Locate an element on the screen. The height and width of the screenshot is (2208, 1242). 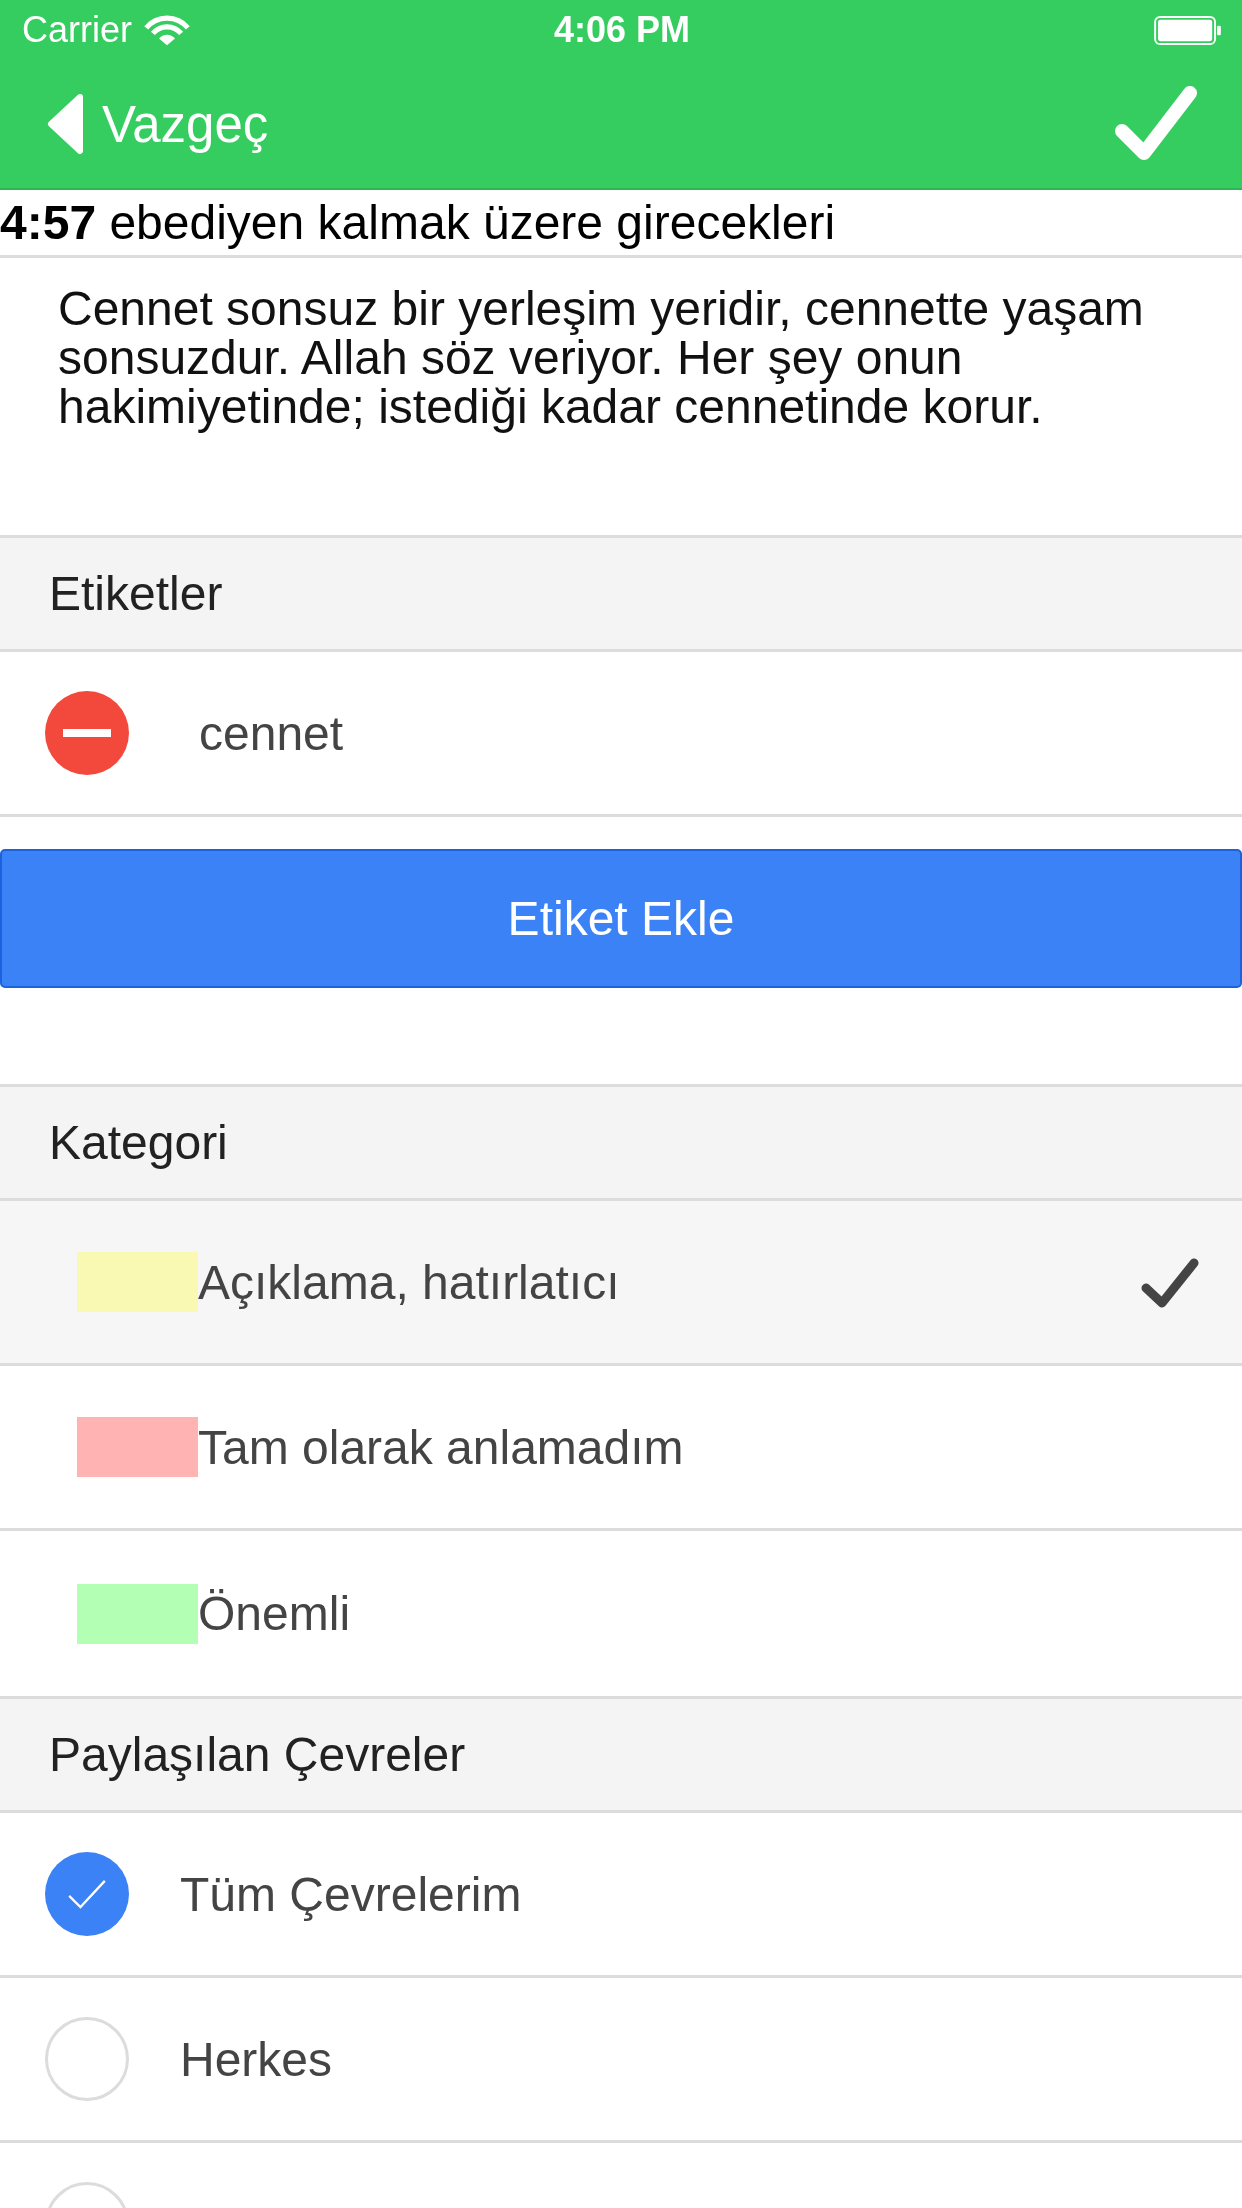
battery-icon is located at coordinates (1188, 30).